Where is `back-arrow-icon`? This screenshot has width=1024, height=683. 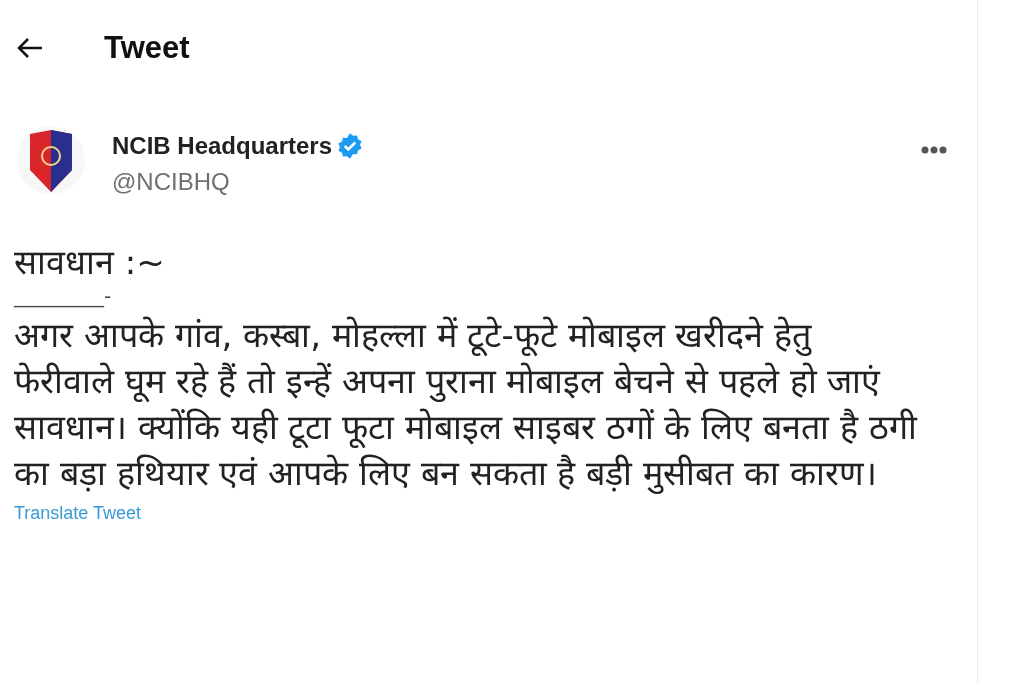
back-arrow-icon is located at coordinates (30, 48).